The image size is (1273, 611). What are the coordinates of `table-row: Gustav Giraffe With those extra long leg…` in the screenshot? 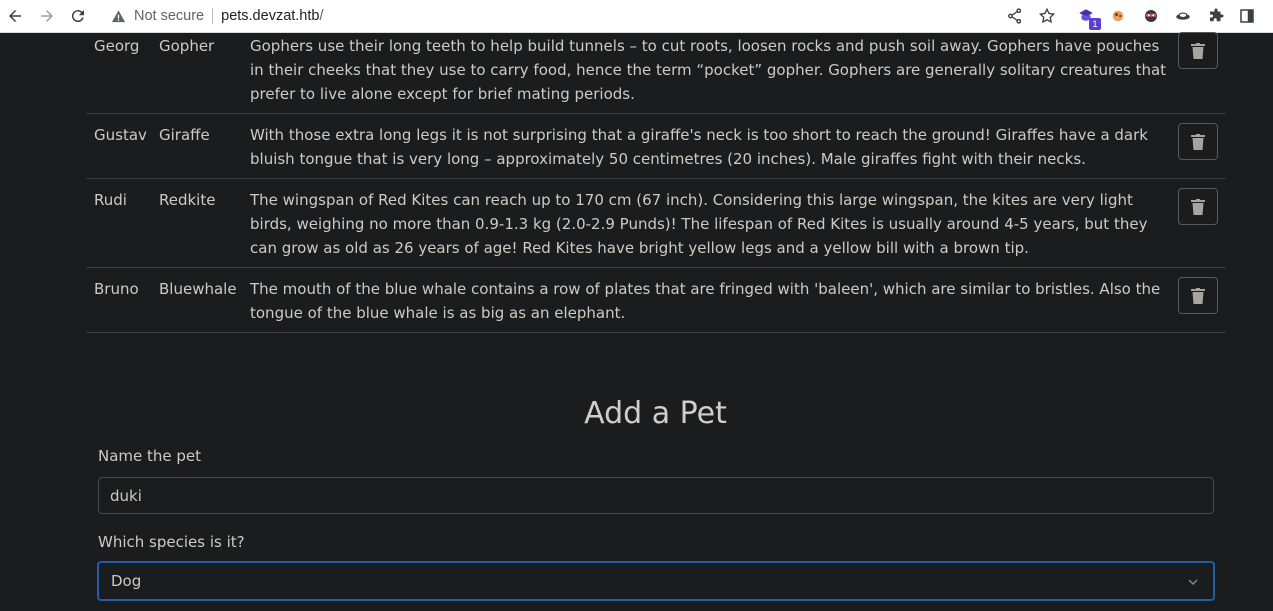 It's located at (656, 146).